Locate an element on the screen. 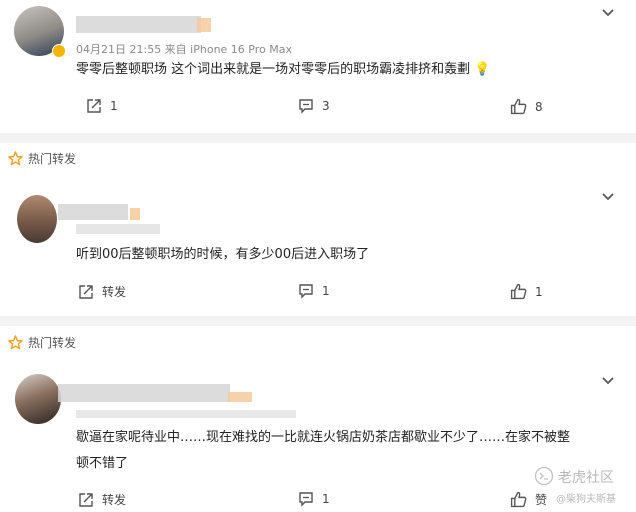 This screenshot has height=512, width=636. comment-button: 3 is located at coordinates (314, 106).